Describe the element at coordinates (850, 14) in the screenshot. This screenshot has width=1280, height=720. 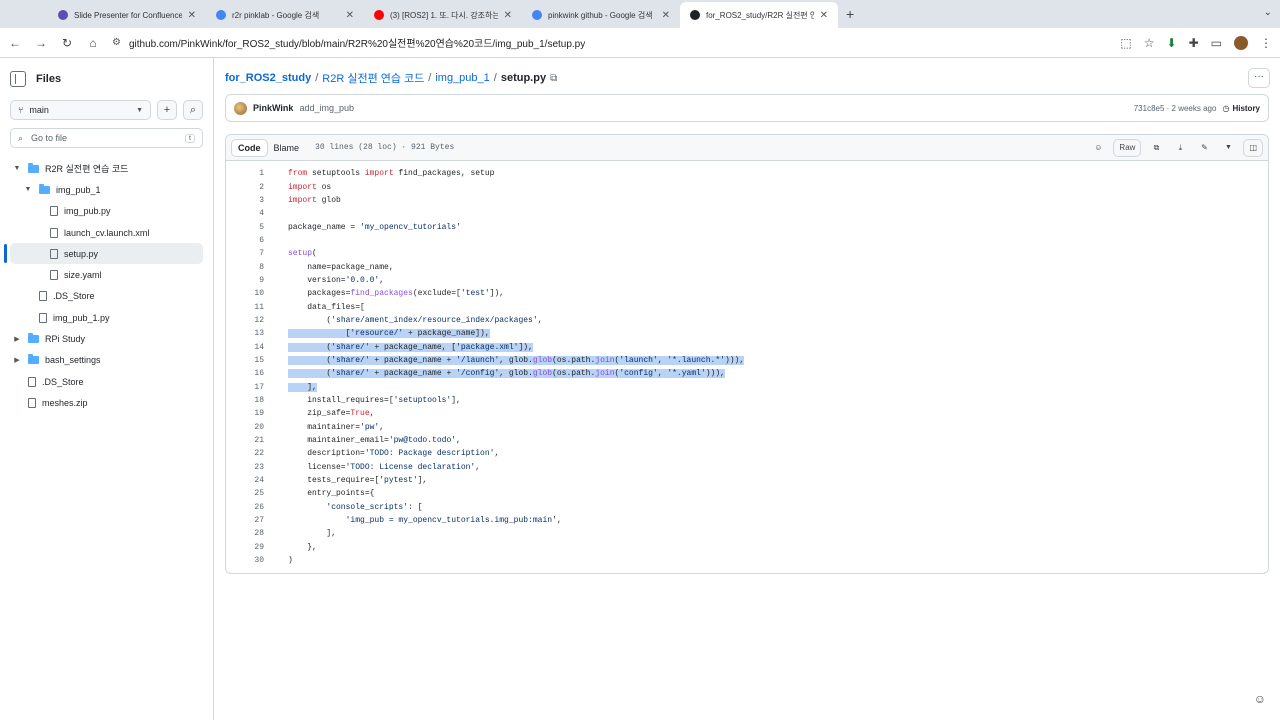
I see `new-tab-button: +` at that location.